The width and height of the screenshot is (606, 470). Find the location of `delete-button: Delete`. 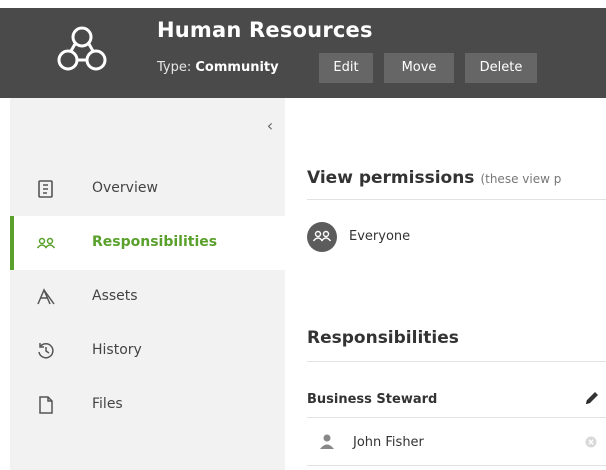

delete-button: Delete is located at coordinates (501, 68).